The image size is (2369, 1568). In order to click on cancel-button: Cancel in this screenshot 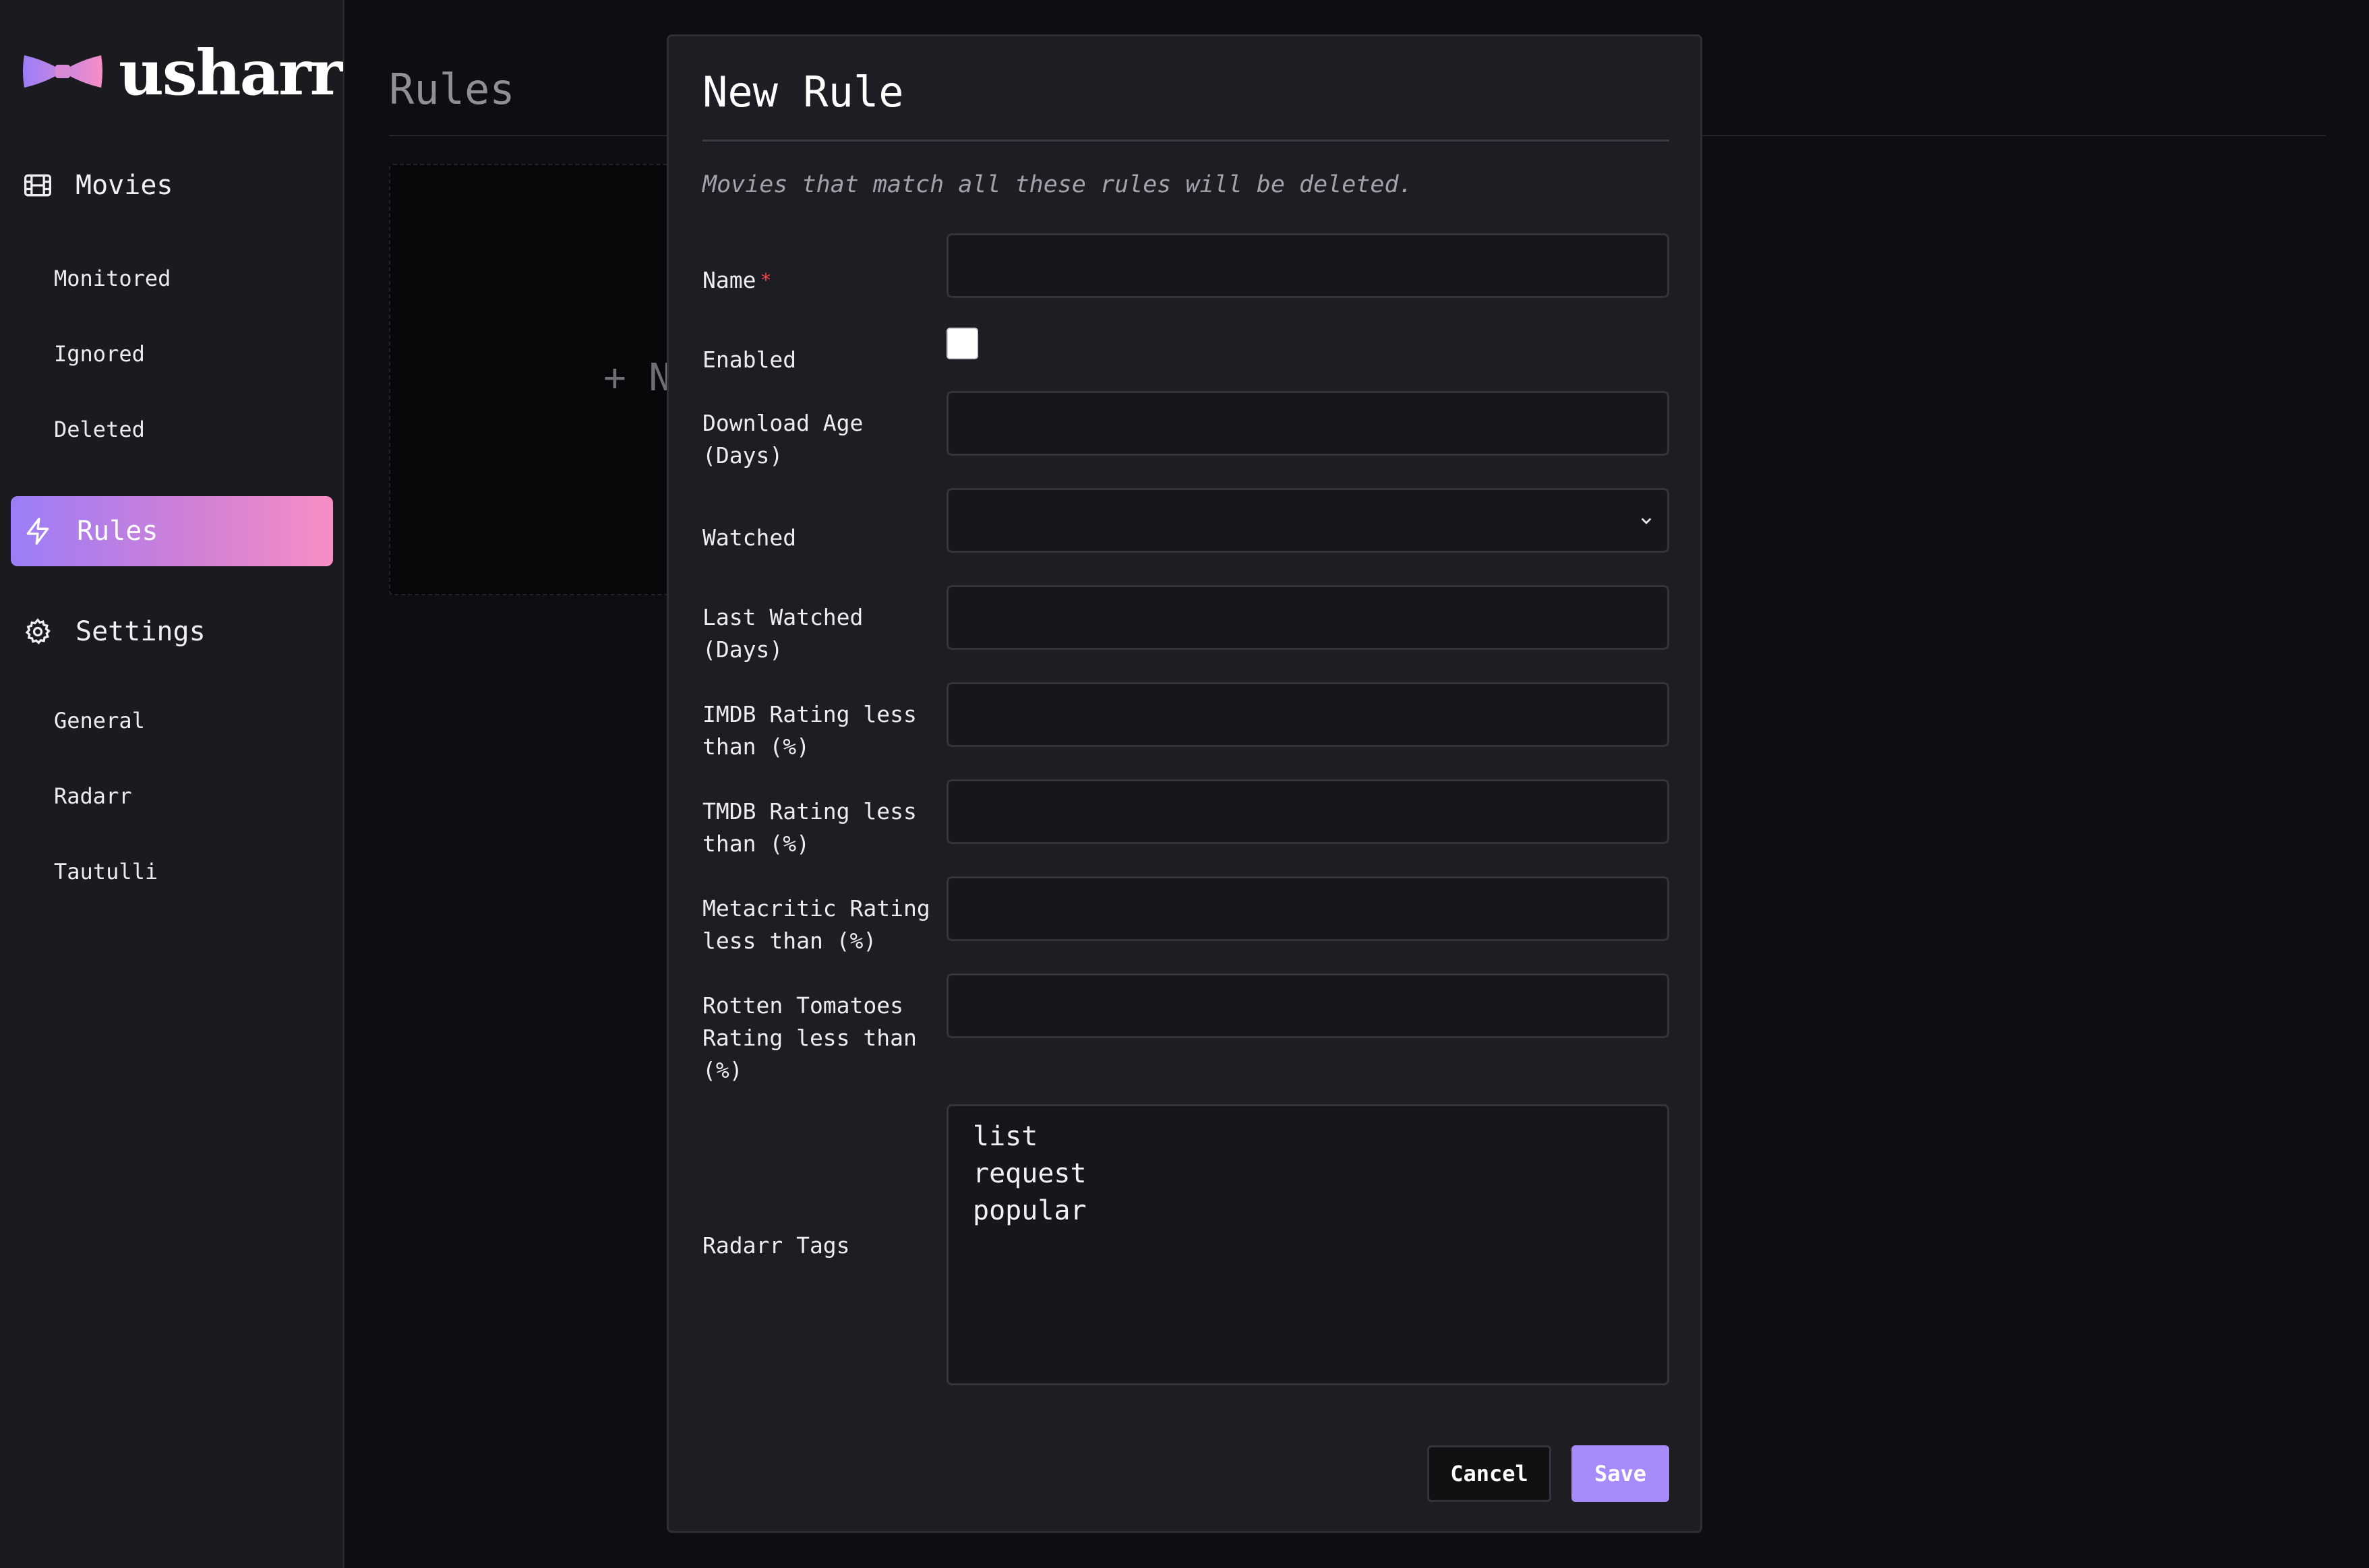, I will do `click(1489, 1473)`.